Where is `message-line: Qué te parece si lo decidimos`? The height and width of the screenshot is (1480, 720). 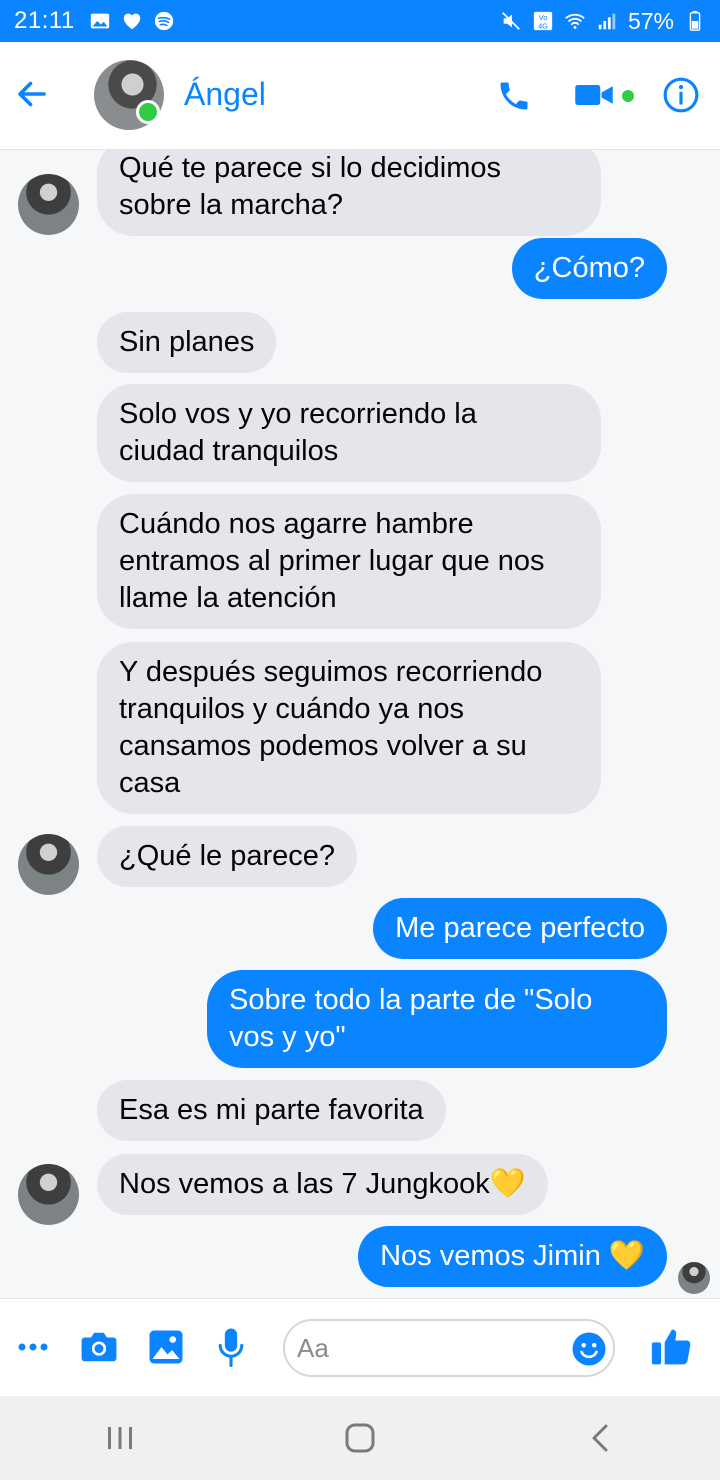 message-line: Qué te parece si lo decidimos is located at coordinates (310, 168).